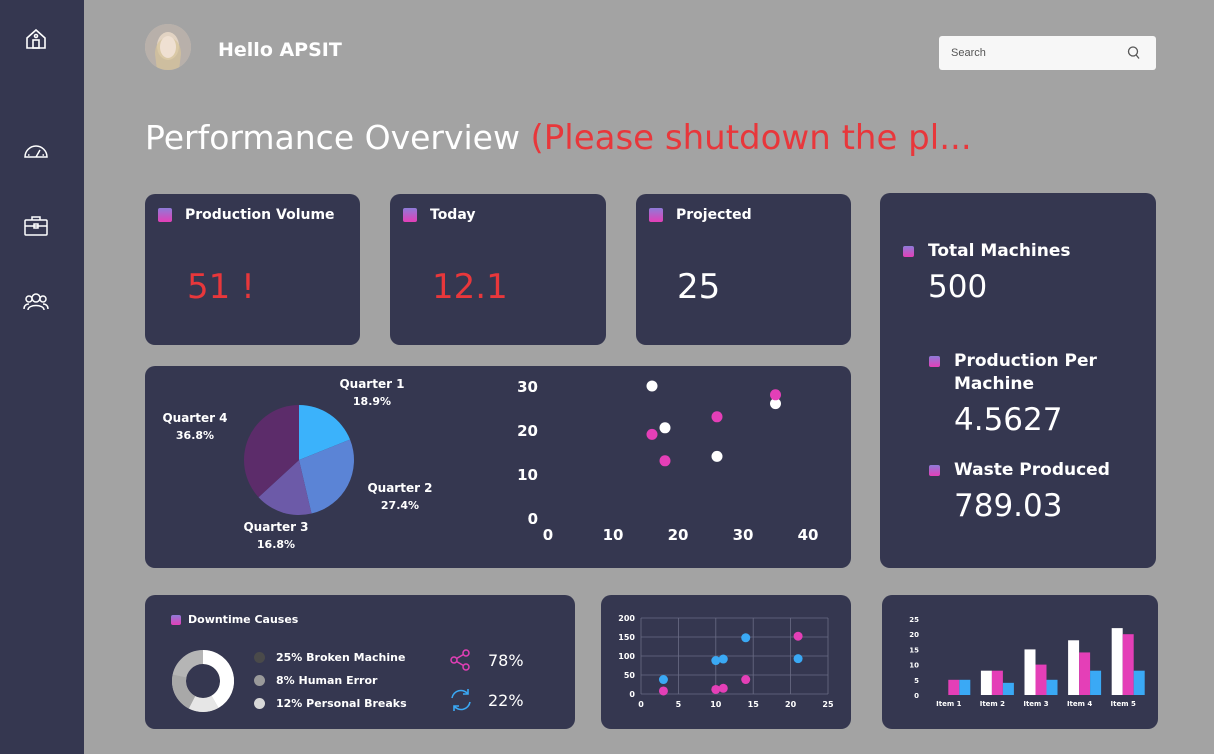 Image resolution: width=1214 pixels, height=754 pixels. I want to click on donut-chart, so click(203, 681).